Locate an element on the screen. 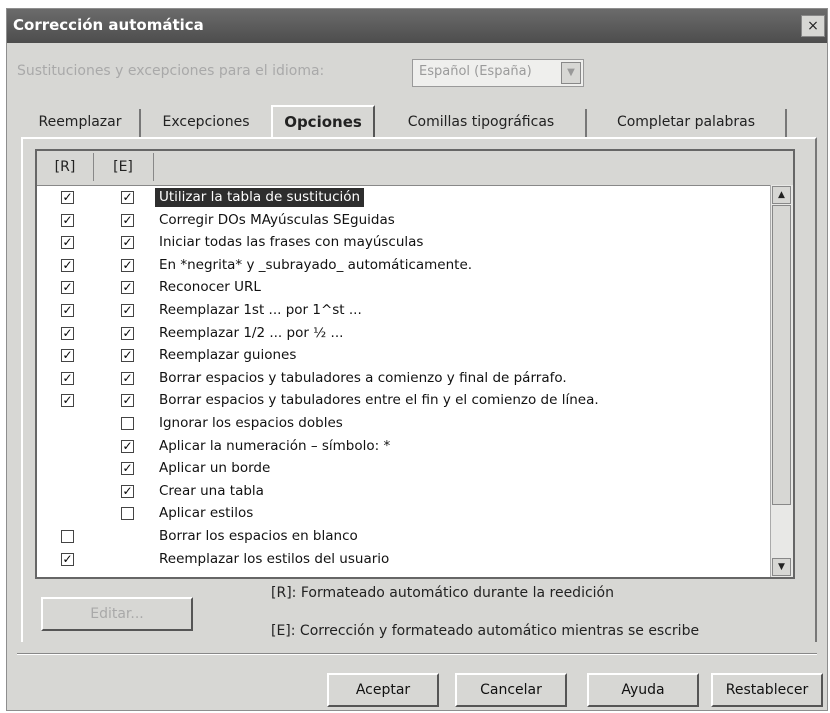  list-item-label: Reemplazar guiones is located at coordinates (228, 355).